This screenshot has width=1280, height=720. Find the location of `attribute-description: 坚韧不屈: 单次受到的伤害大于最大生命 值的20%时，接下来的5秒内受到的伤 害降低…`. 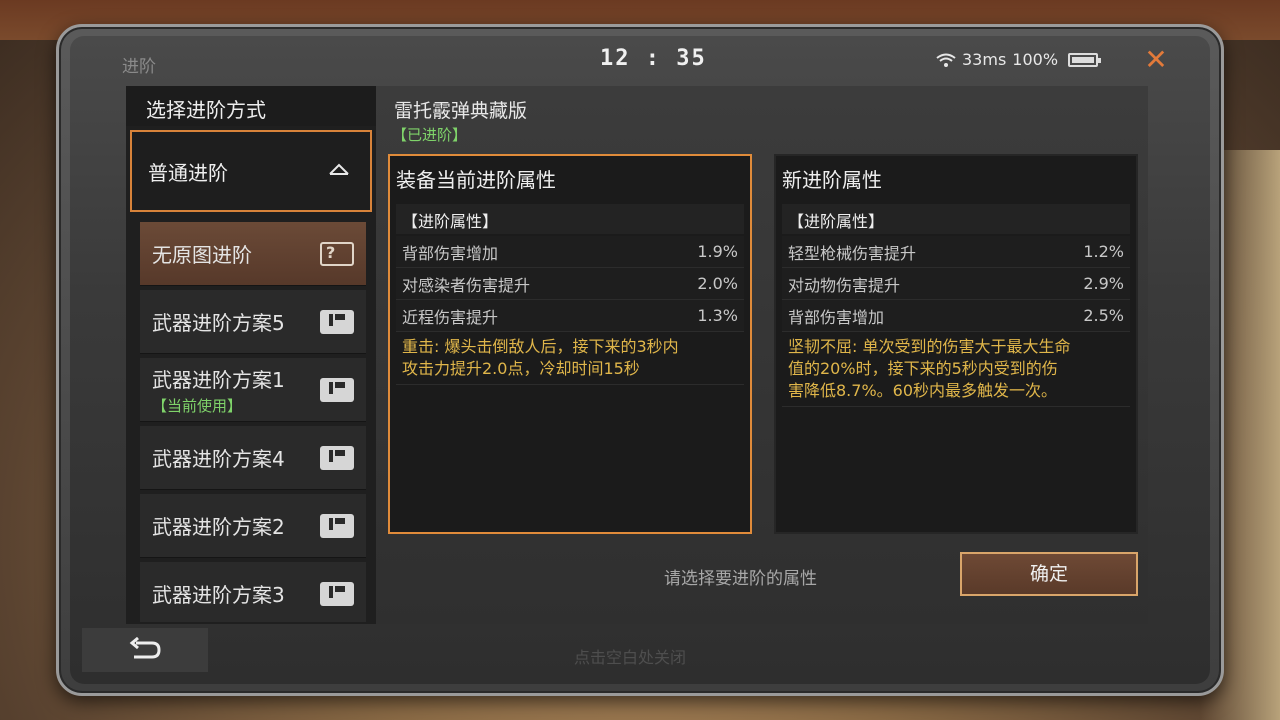

attribute-description: 坚韧不屈: 单次受到的伤害大于最大生命 值的20%时，接下来的5秒内受到的伤 害降低… is located at coordinates (956, 369).